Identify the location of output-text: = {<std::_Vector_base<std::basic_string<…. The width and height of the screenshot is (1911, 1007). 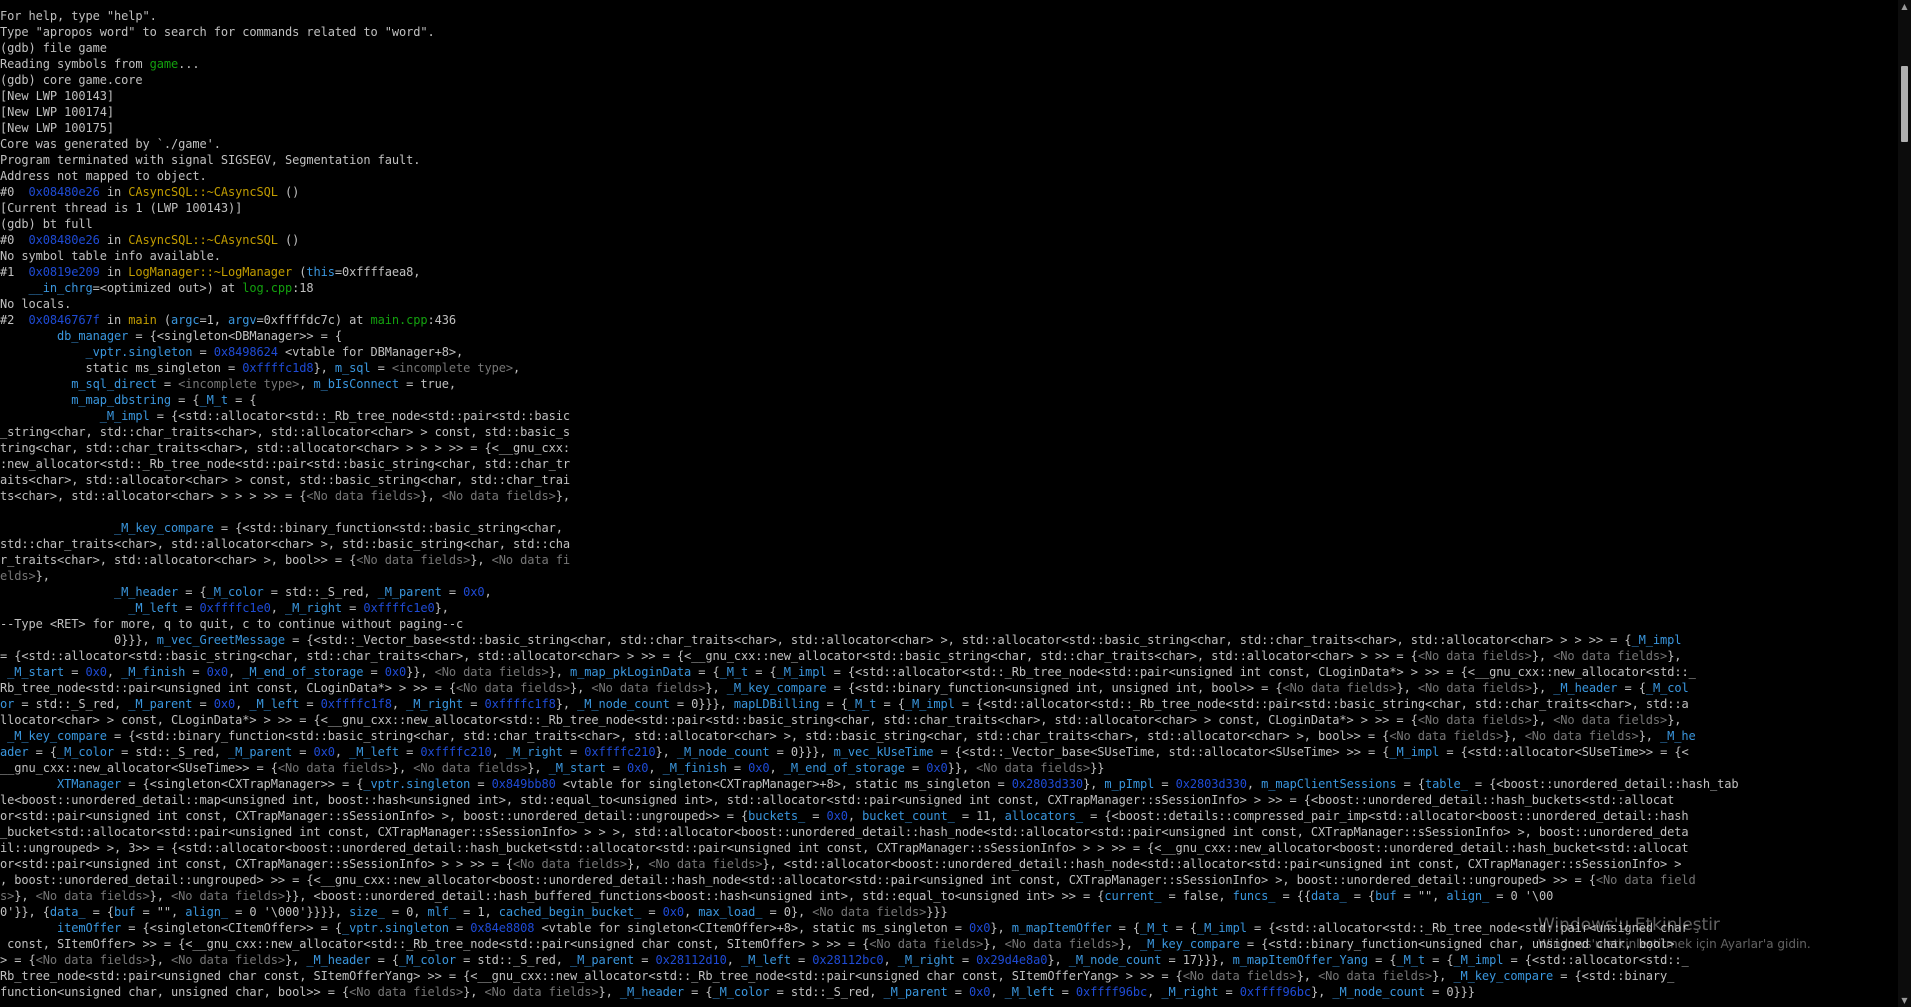
(958, 640).